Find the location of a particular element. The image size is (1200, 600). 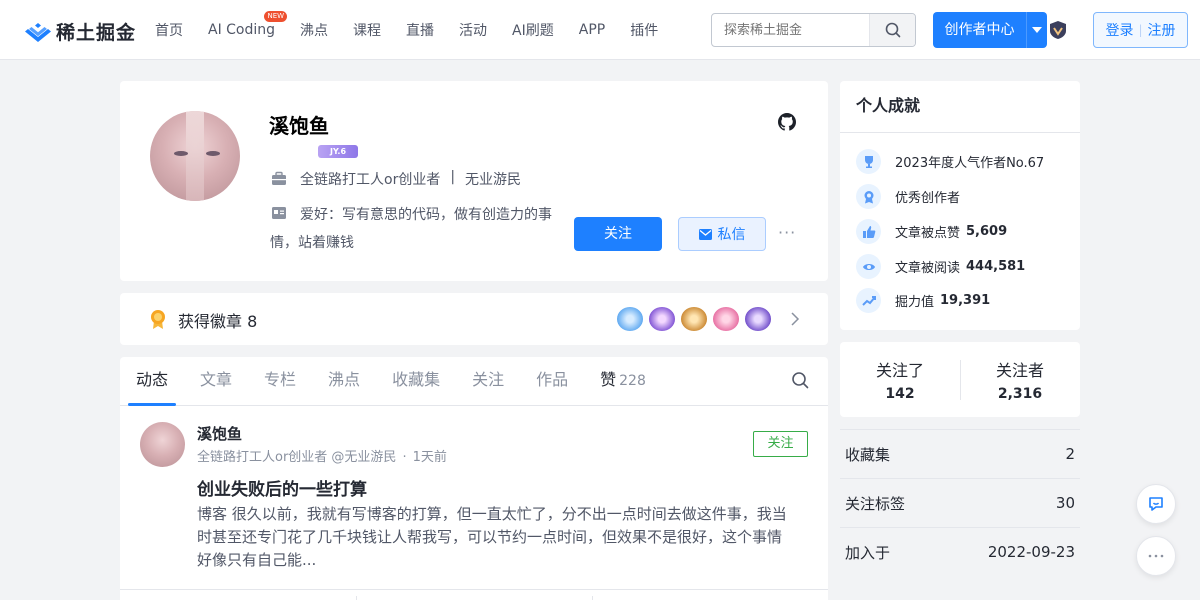

nav-item-live: 直播 is located at coordinates (420, 30).